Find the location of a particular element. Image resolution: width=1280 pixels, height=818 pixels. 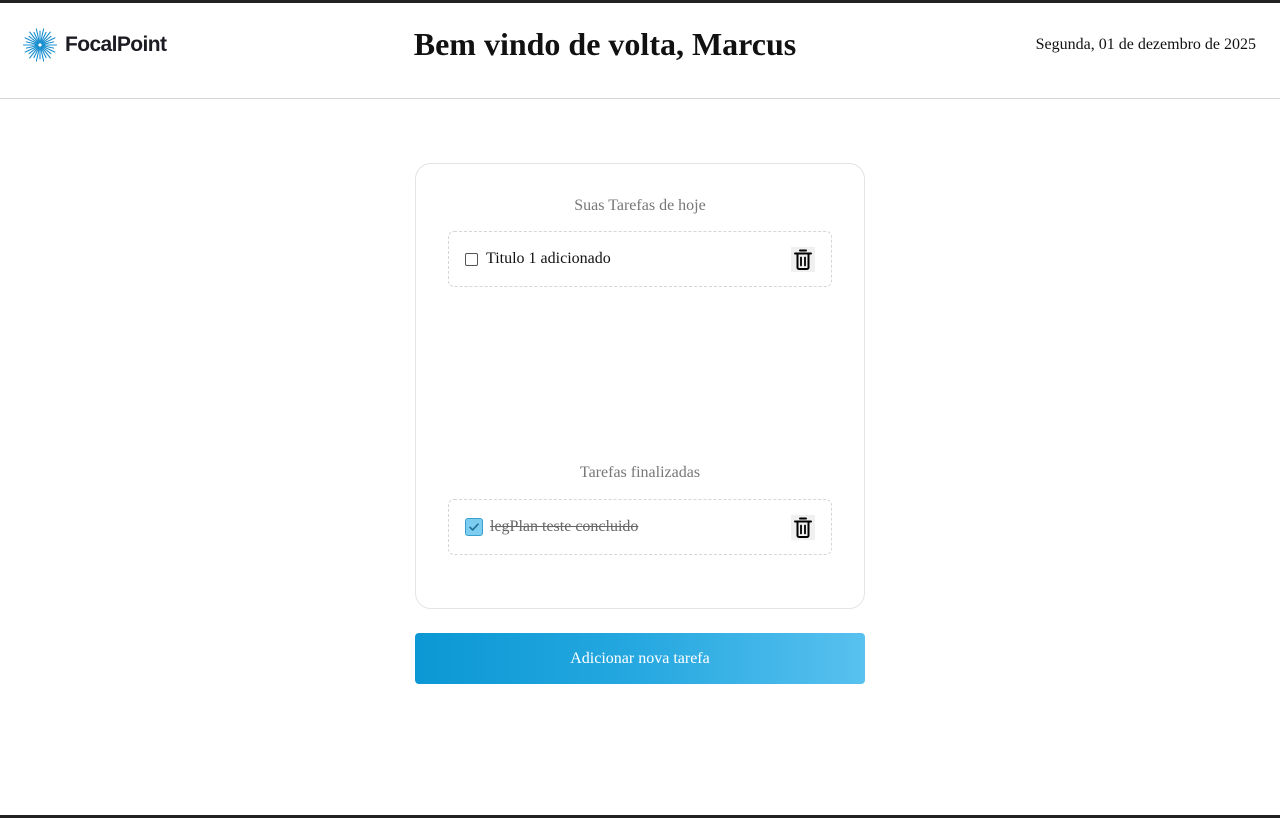

current-date: Segunda, 01 de dezembro de 2025 is located at coordinates (1145, 44).